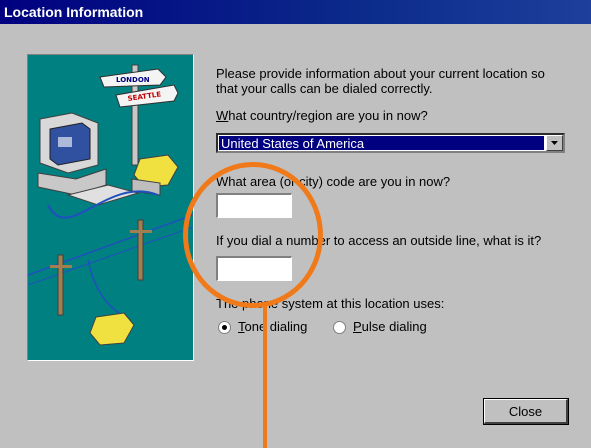 The image size is (591, 448). What do you see at coordinates (330, 303) in the screenshot?
I see `phone-system-label: The phone system at this location uses:` at bounding box center [330, 303].